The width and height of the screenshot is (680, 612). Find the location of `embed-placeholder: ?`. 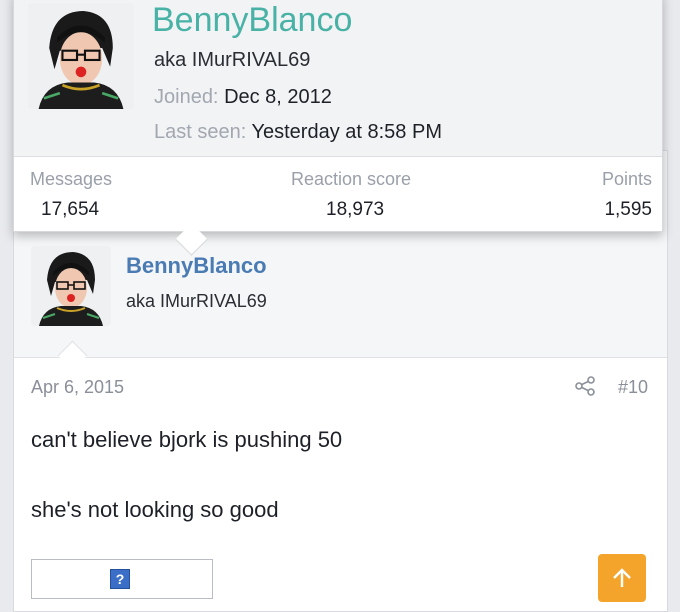

embed-placeholder: ? is located at coordinates (122, 579).